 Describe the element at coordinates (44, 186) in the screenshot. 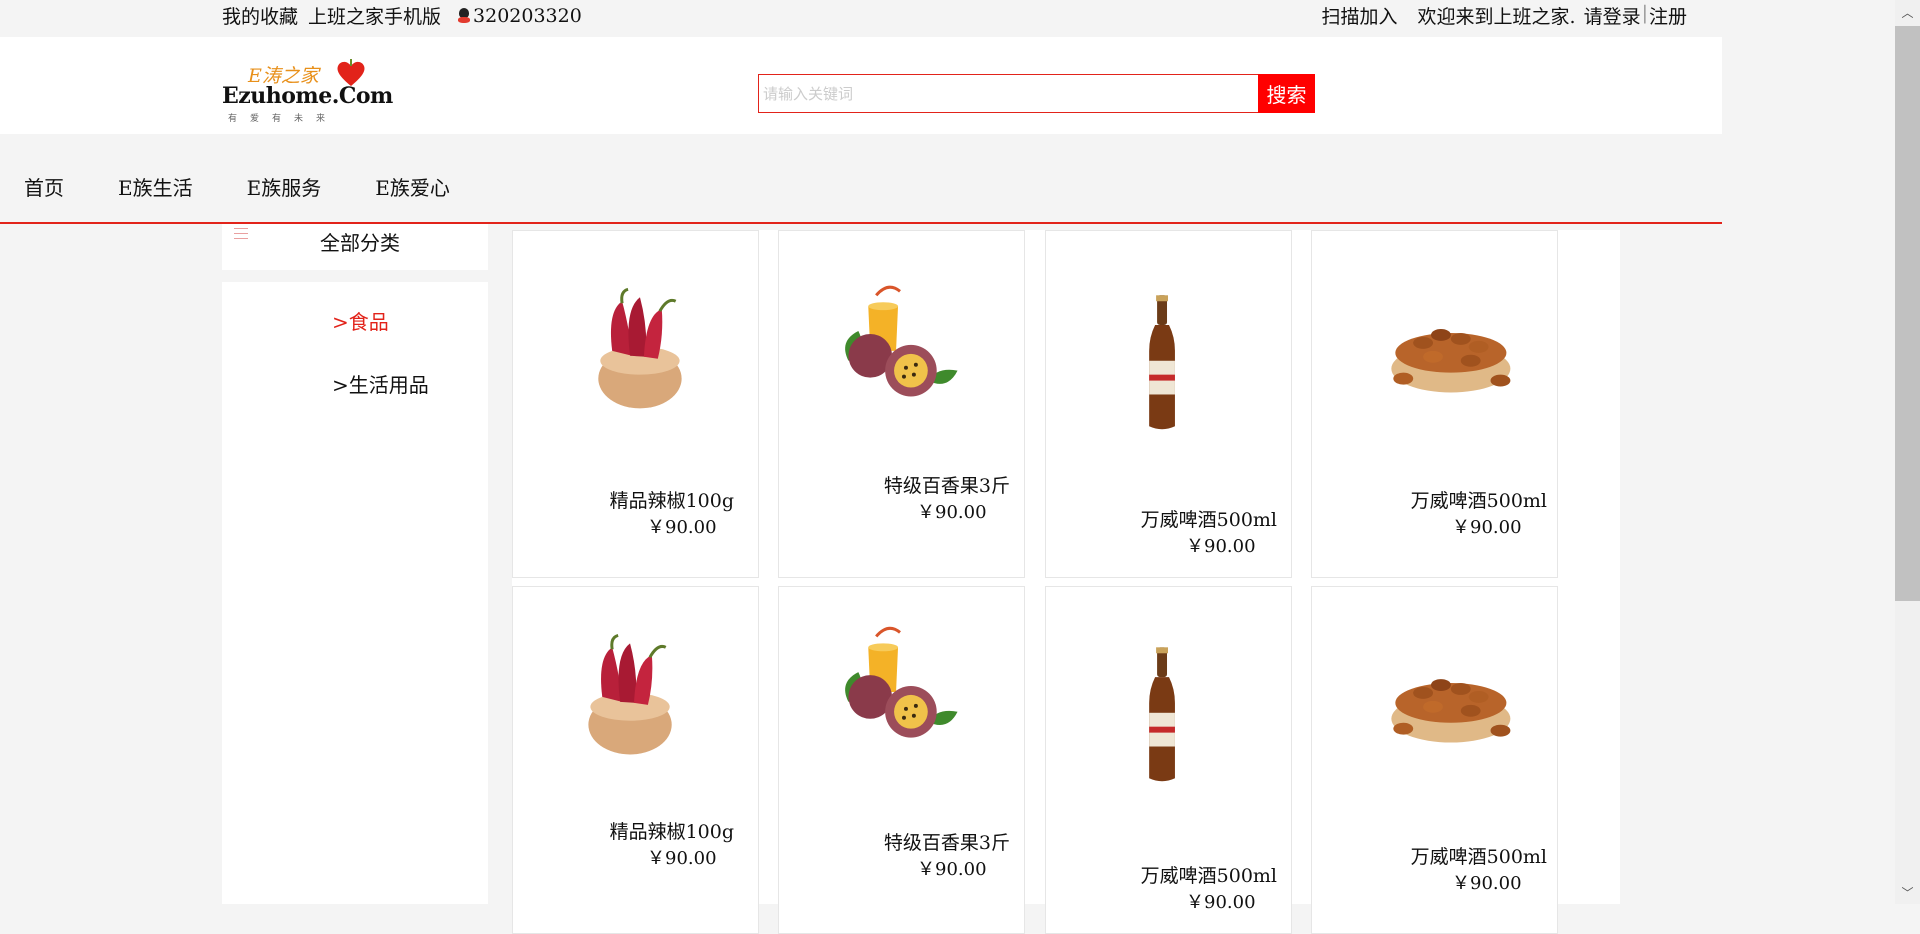

I see `nav-item-home: 首页` at that location.